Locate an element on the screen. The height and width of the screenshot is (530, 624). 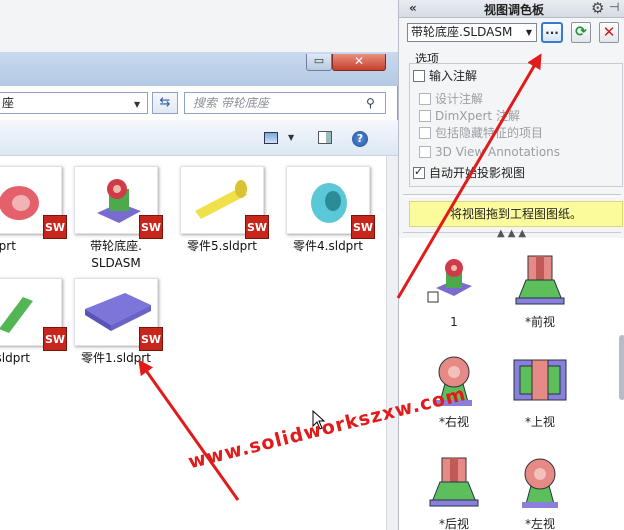
file-name: 零件5.sldprt is located at coordinates (222, 246).